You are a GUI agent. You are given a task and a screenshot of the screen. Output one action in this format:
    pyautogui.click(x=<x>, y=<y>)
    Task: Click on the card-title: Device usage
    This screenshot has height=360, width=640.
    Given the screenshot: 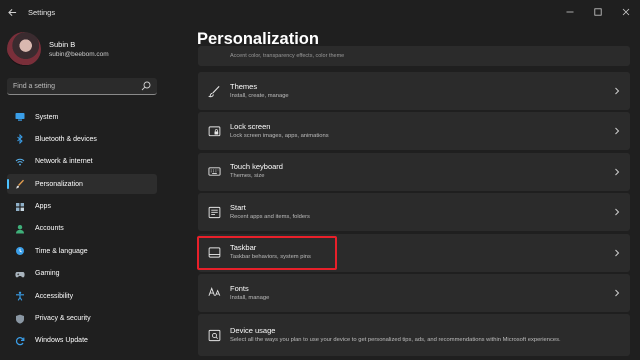 What is the action you would take?
    pyautogui.click(x=253, y=330)
    